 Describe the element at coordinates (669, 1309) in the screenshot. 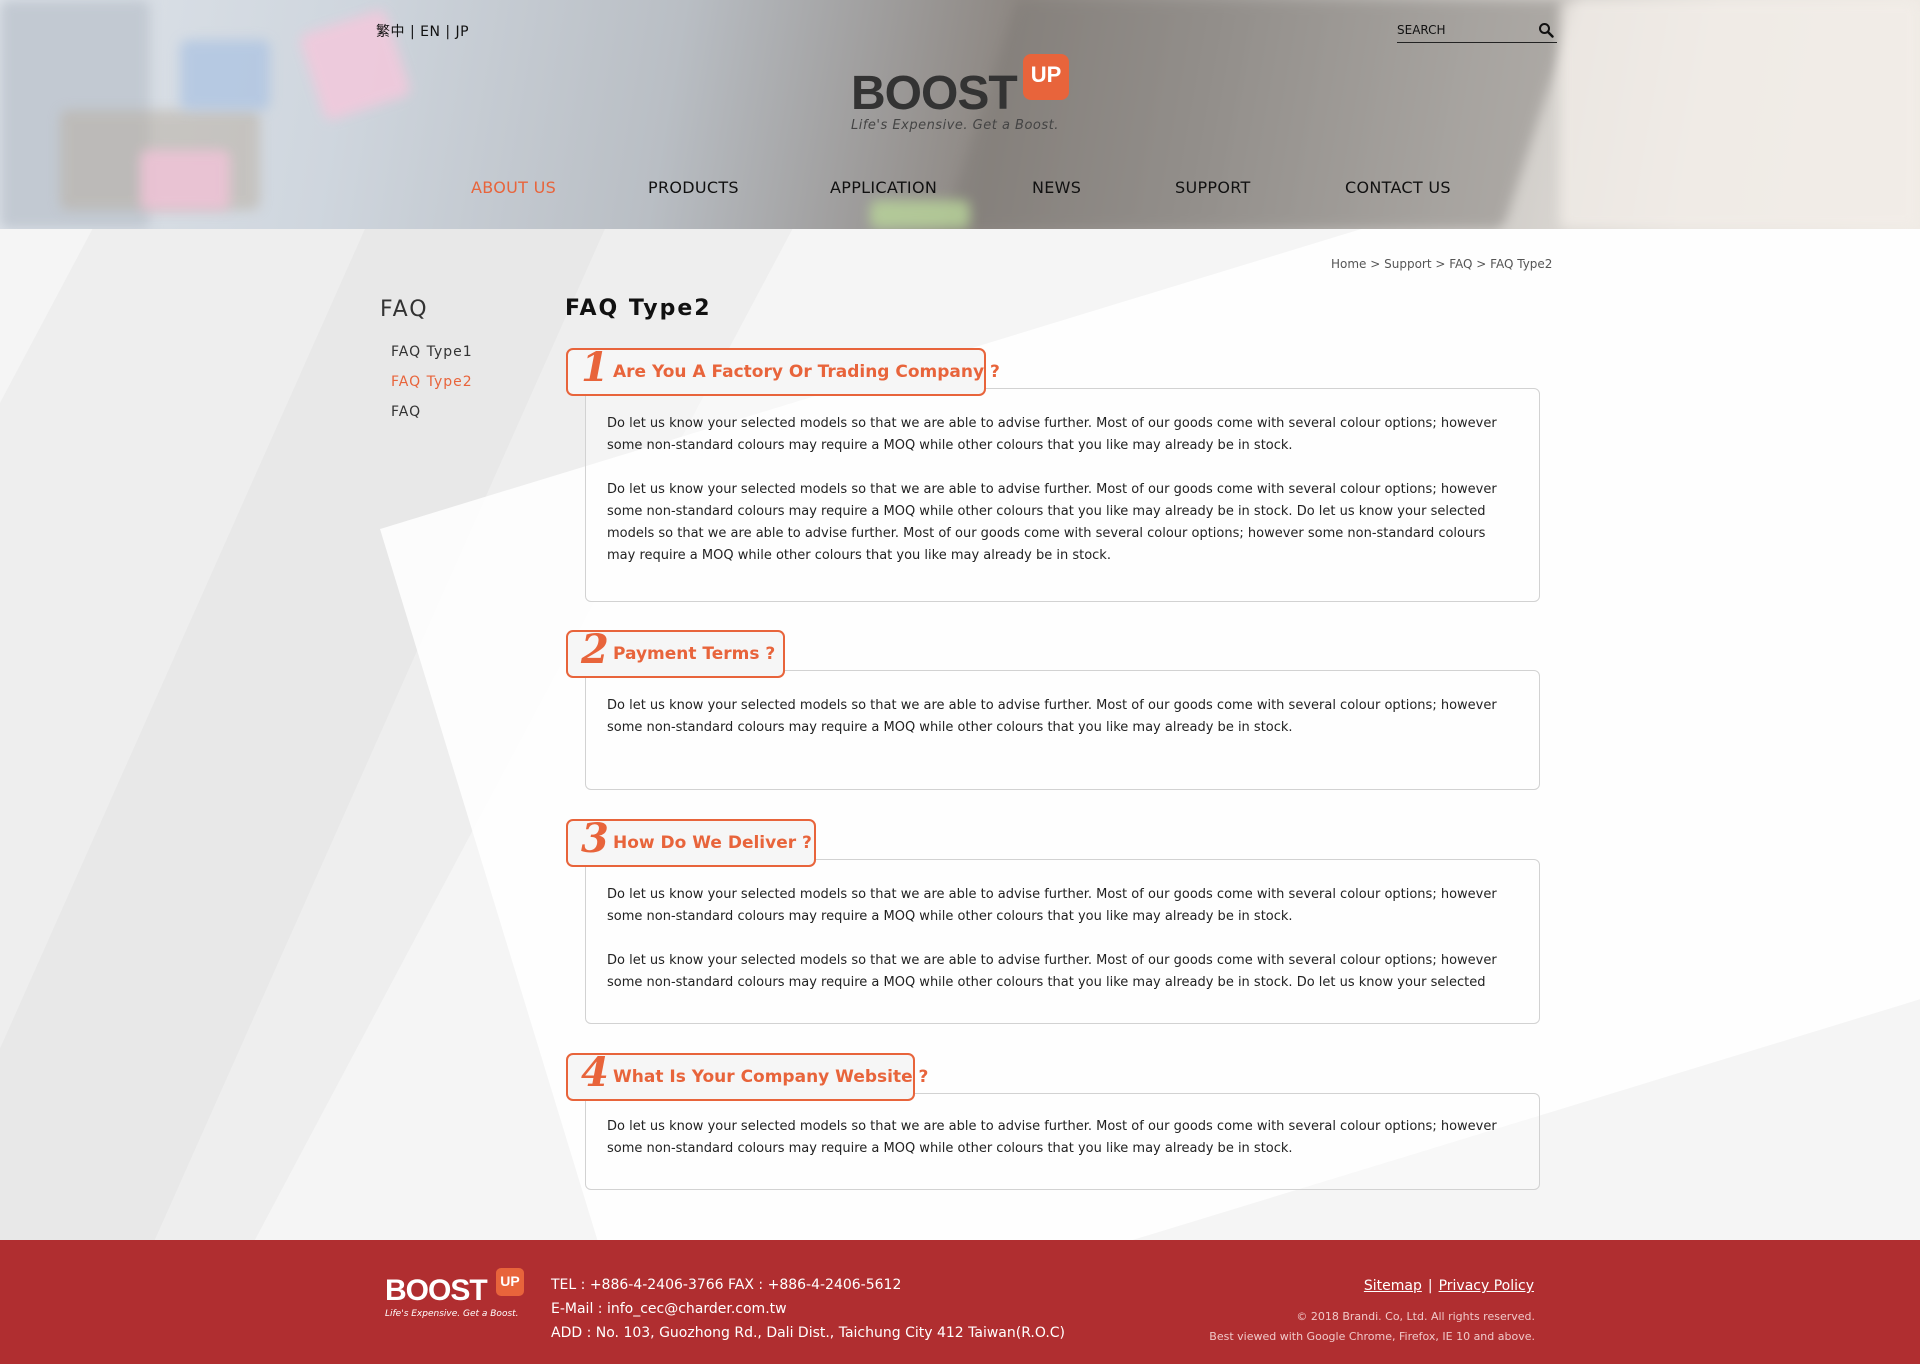

I see `footer-email: E-Mail : info_cec@charder.com.tw` at that location.